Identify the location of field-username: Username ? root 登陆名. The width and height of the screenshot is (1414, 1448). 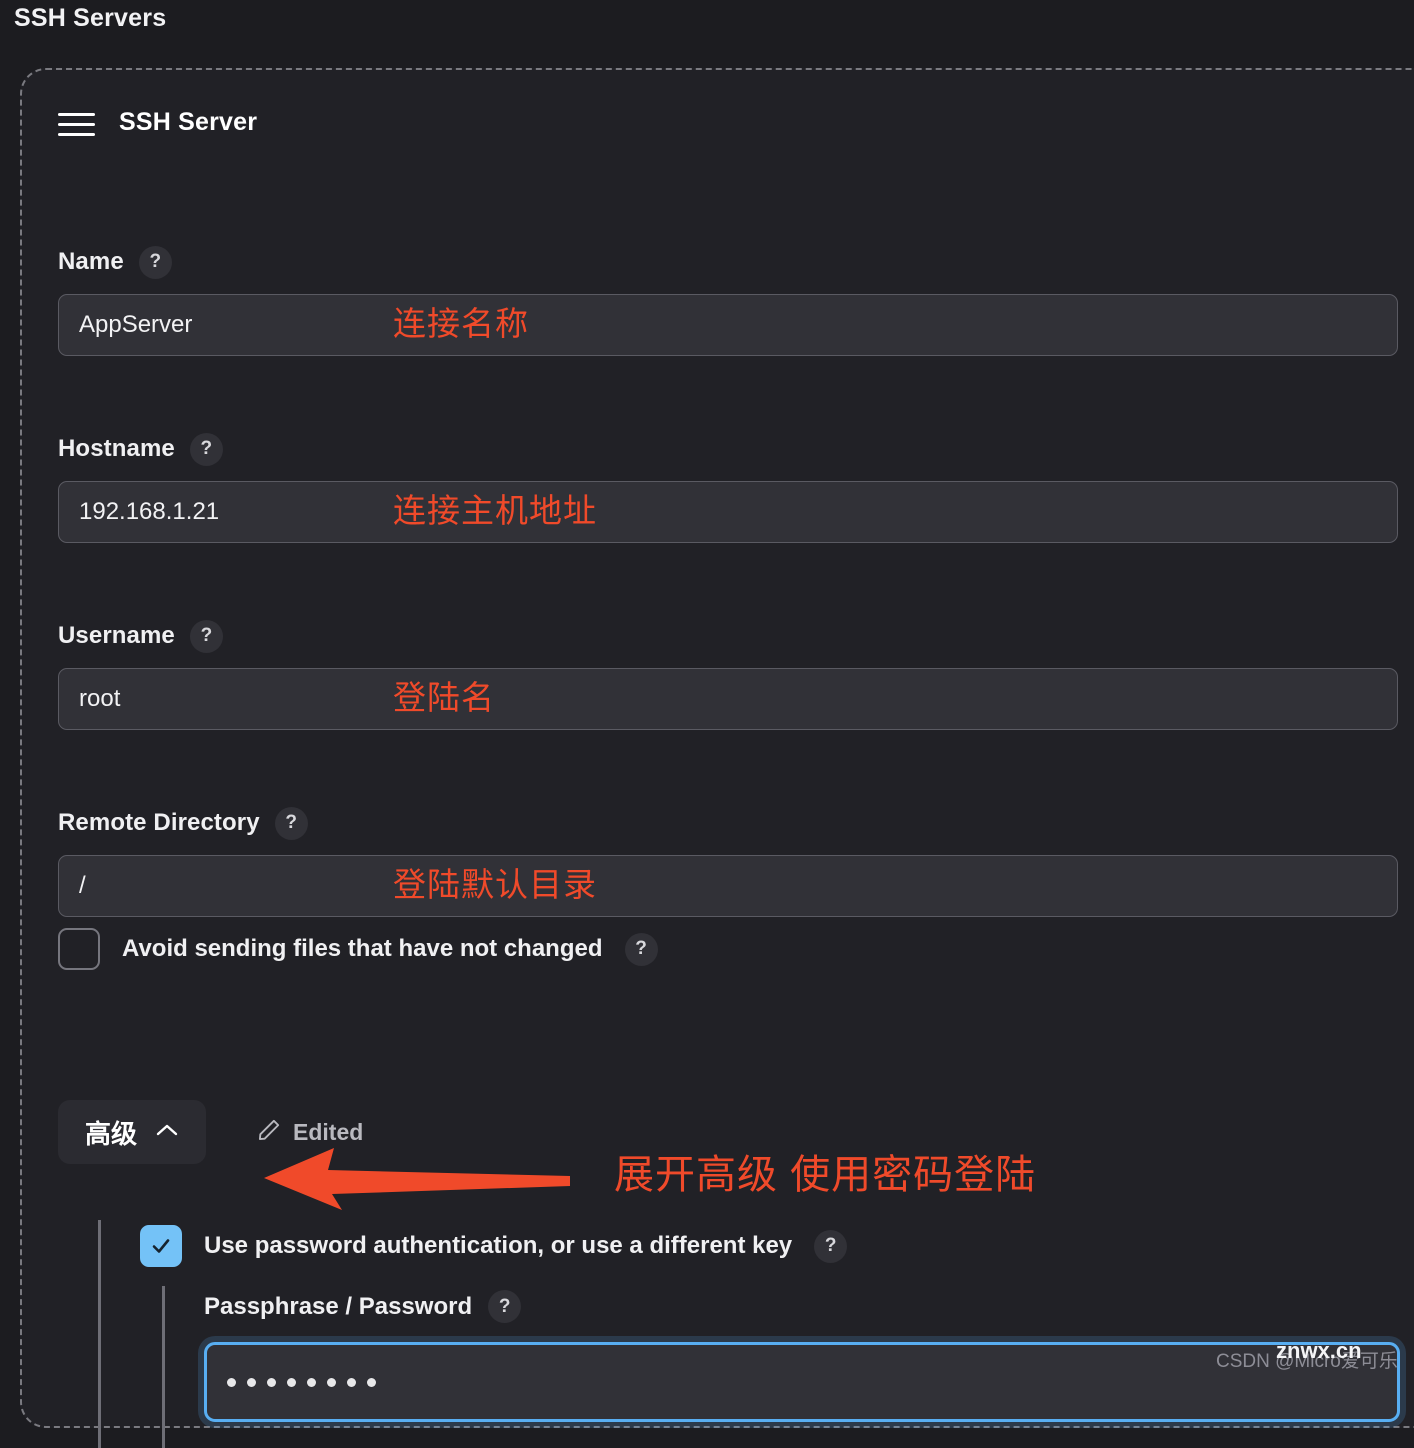
(728, 674).